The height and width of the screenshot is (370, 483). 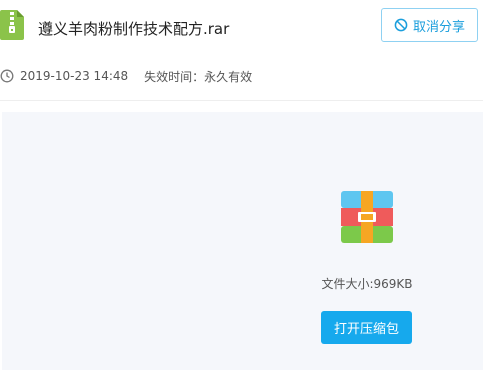 I want to click on file-name: 遵义羊肉粉制作技术配方.rar, so click(x=134, y=29).